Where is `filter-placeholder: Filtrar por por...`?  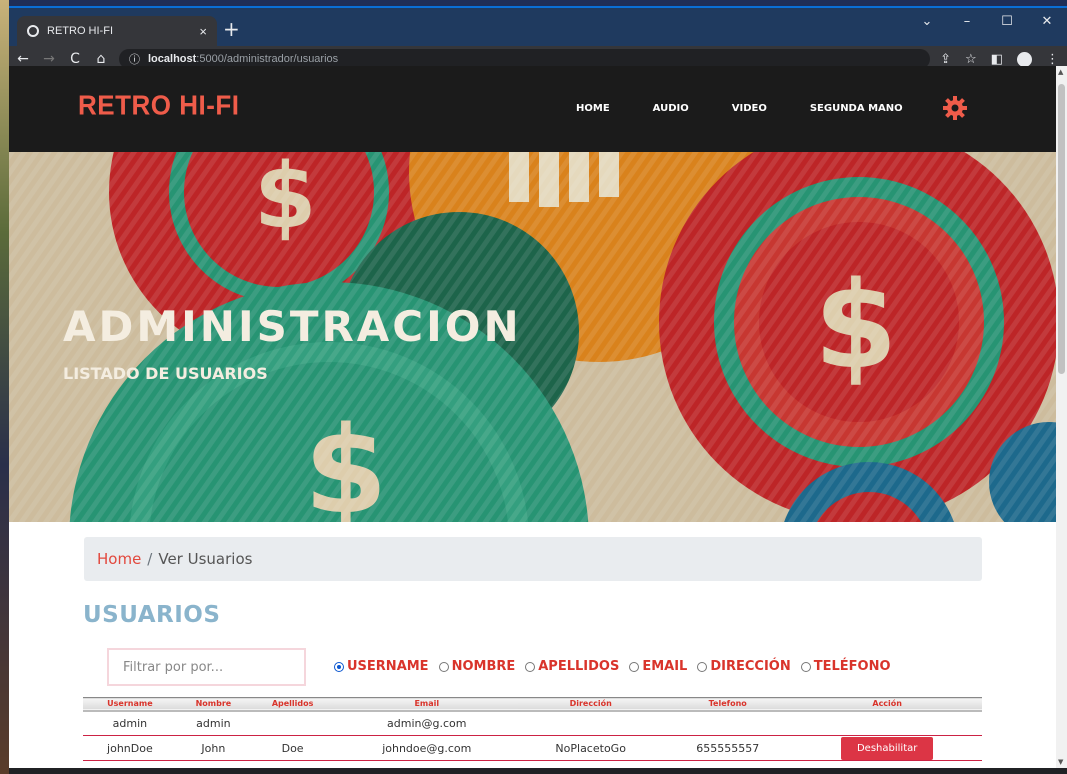
filter-placeholder: Filtrar por por... is located at coordinates (173, 667).